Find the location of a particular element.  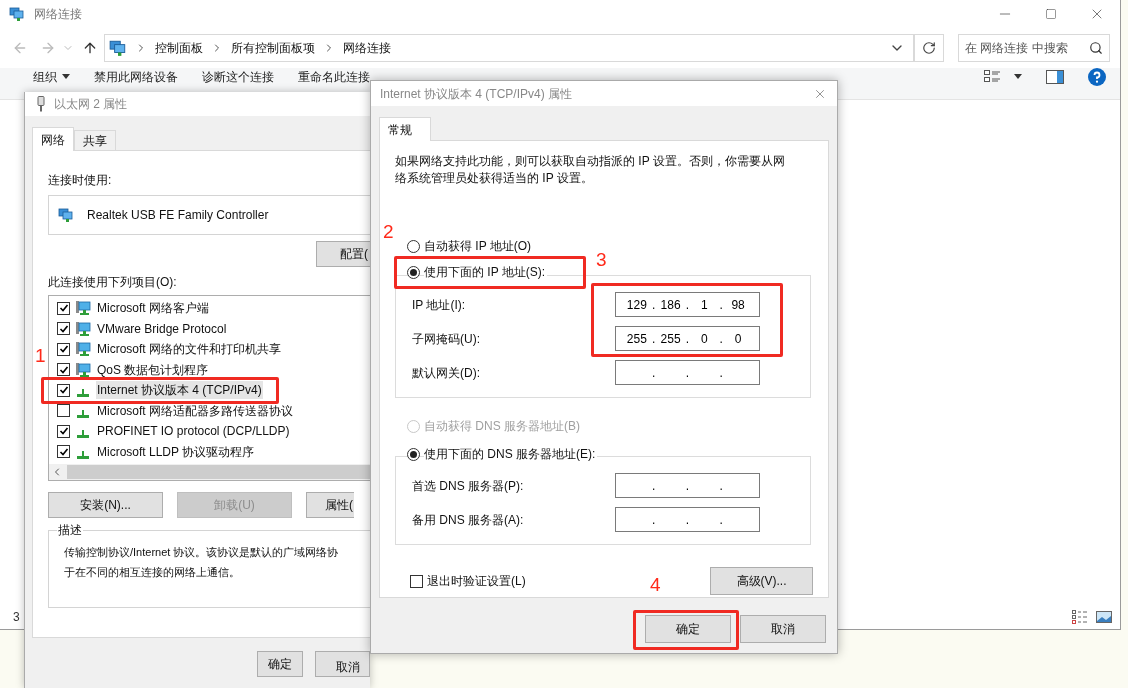

annotation-number: 2 is located at coordinates (388, 232).